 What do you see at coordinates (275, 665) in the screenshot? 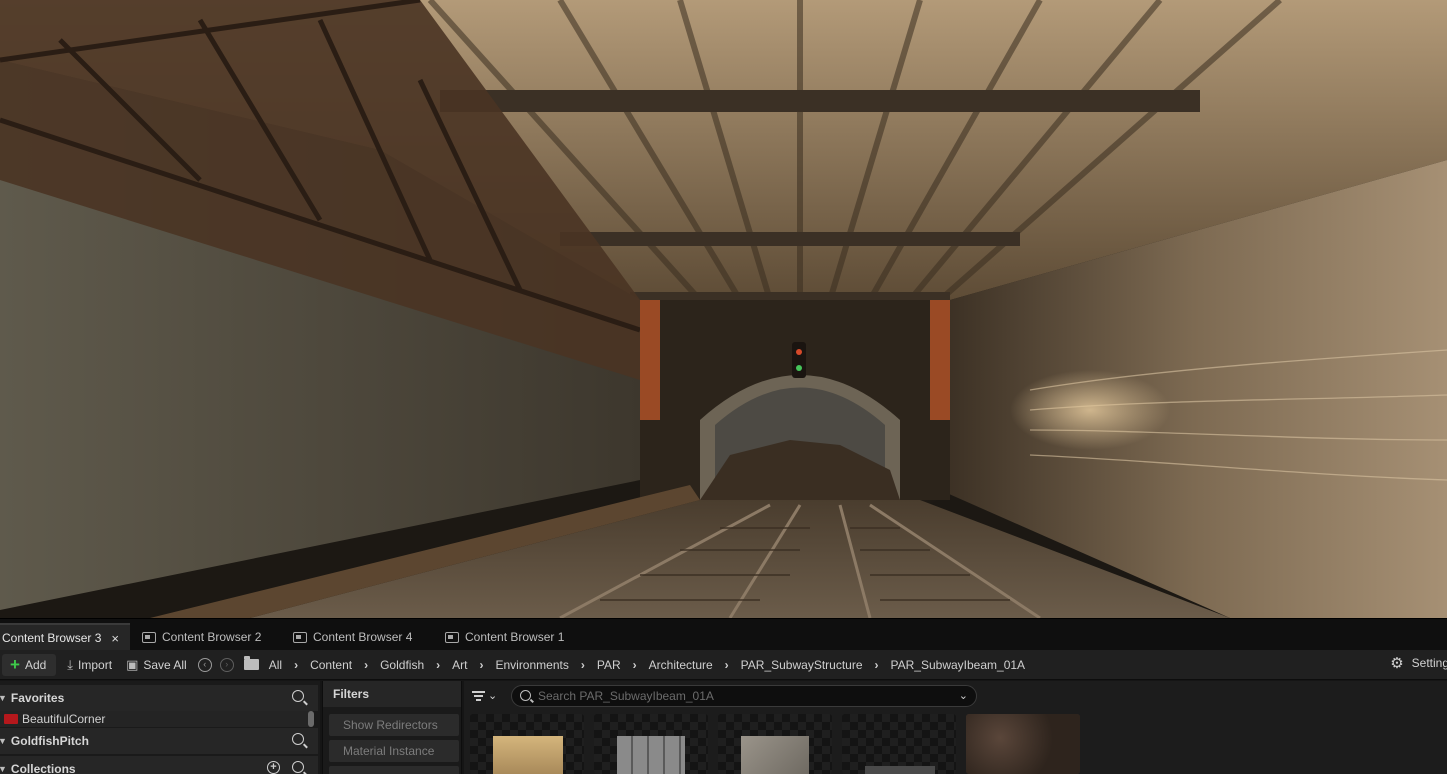
I see `breadcrumb-item: All` at bounding box center [275, 665].